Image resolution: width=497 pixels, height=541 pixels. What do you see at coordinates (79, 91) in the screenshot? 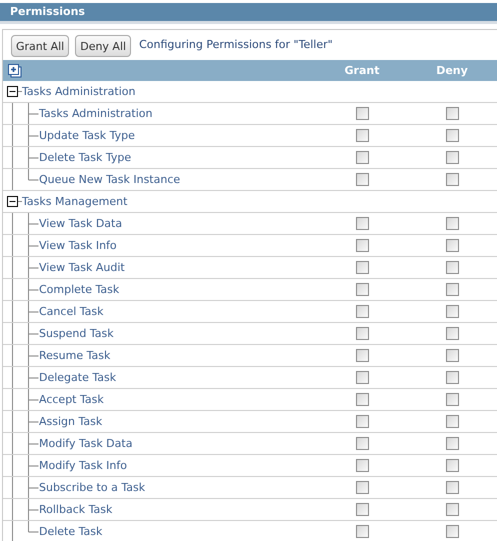
I see `group-label: Tasks Administration` at bounding box center [79, 91].